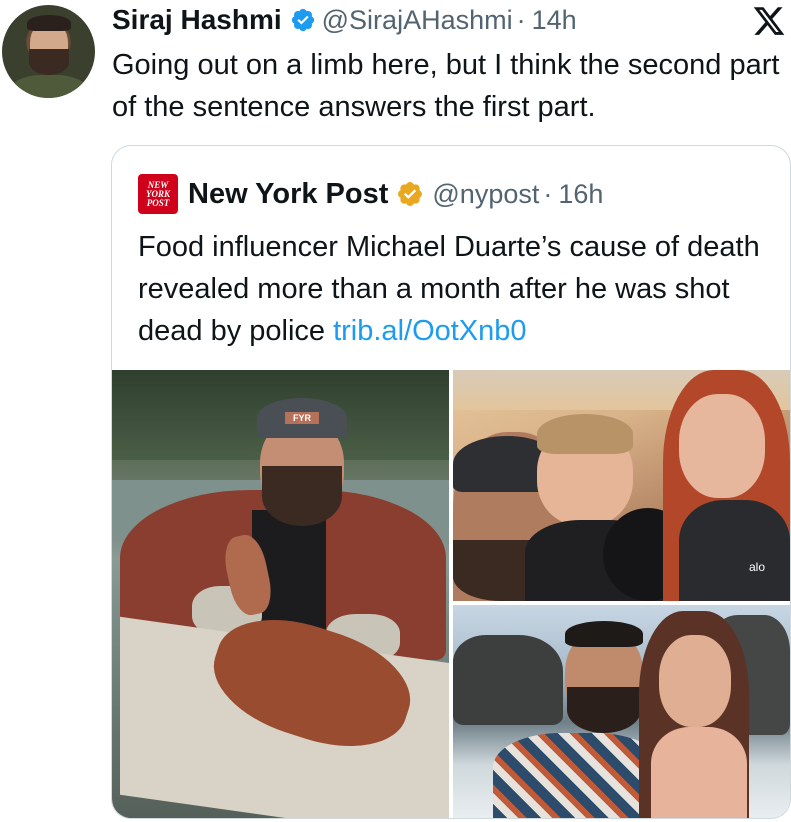 The height and width of the screenshot is (822, 791). I want to click on photo-couple-ocean, so click(621, 711).